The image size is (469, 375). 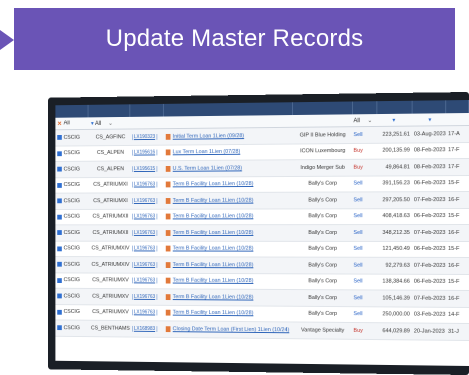 I want to click on cell-id: LX195616, so click(x=147, y=152).